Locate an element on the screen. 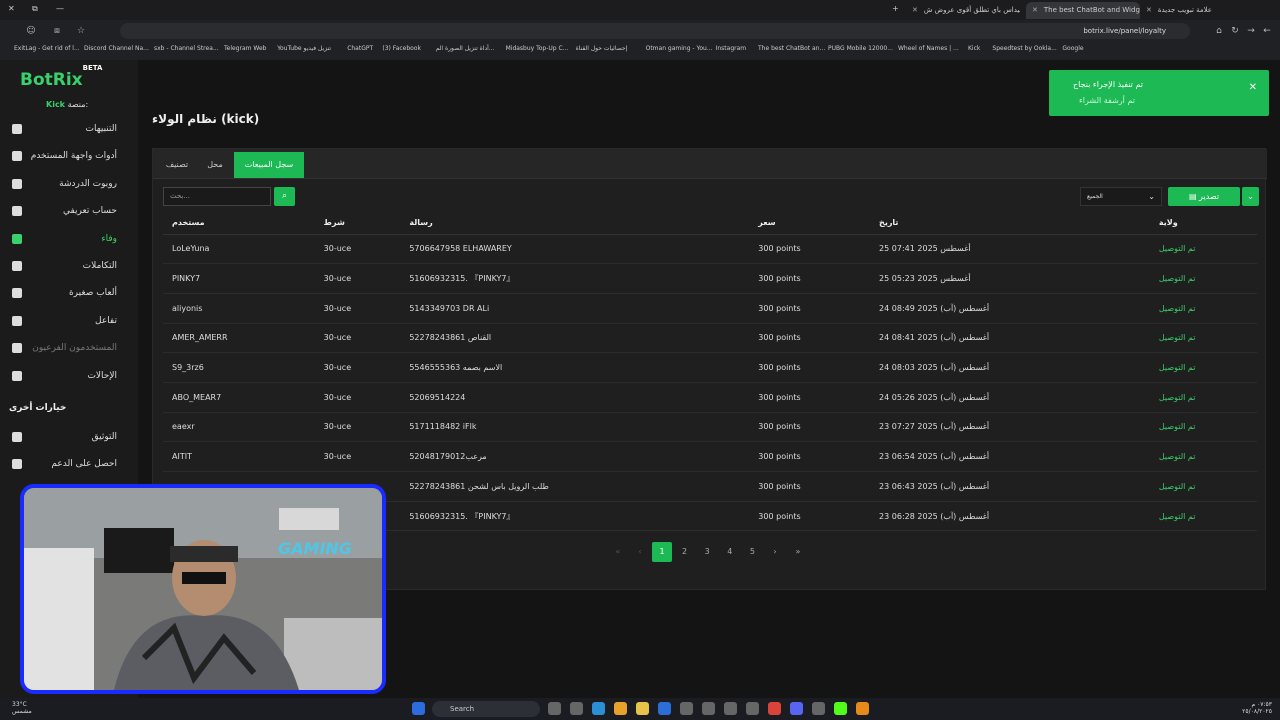 The width and height of the screenshot is (1280, 720). first-page-icon: « is located at coordinates (618, 552).